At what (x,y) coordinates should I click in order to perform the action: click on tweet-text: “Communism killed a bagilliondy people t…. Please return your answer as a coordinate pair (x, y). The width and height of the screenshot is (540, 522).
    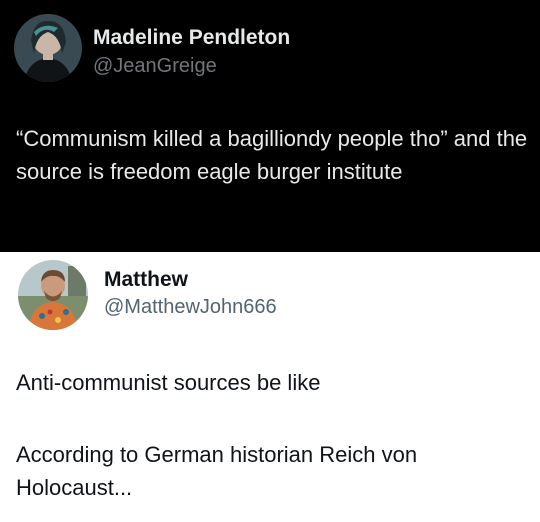
    Looking at the image, I should click on (272, 155).